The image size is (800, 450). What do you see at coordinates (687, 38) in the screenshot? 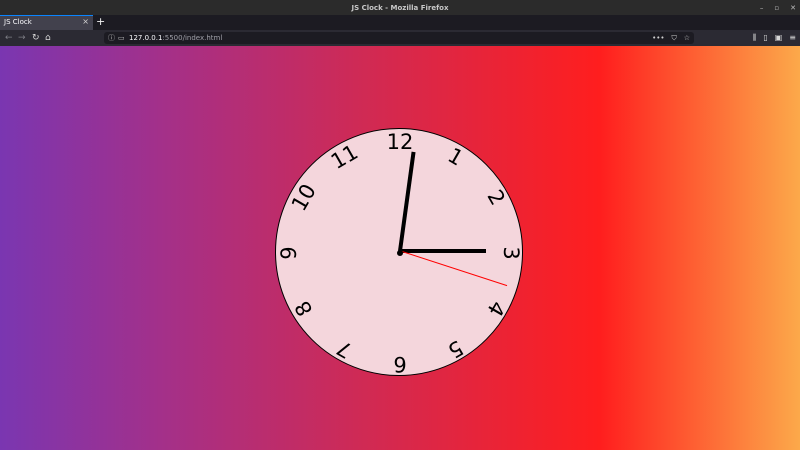
I see `bookmark-star-icon: ☆` at bounding box center [687, 38].